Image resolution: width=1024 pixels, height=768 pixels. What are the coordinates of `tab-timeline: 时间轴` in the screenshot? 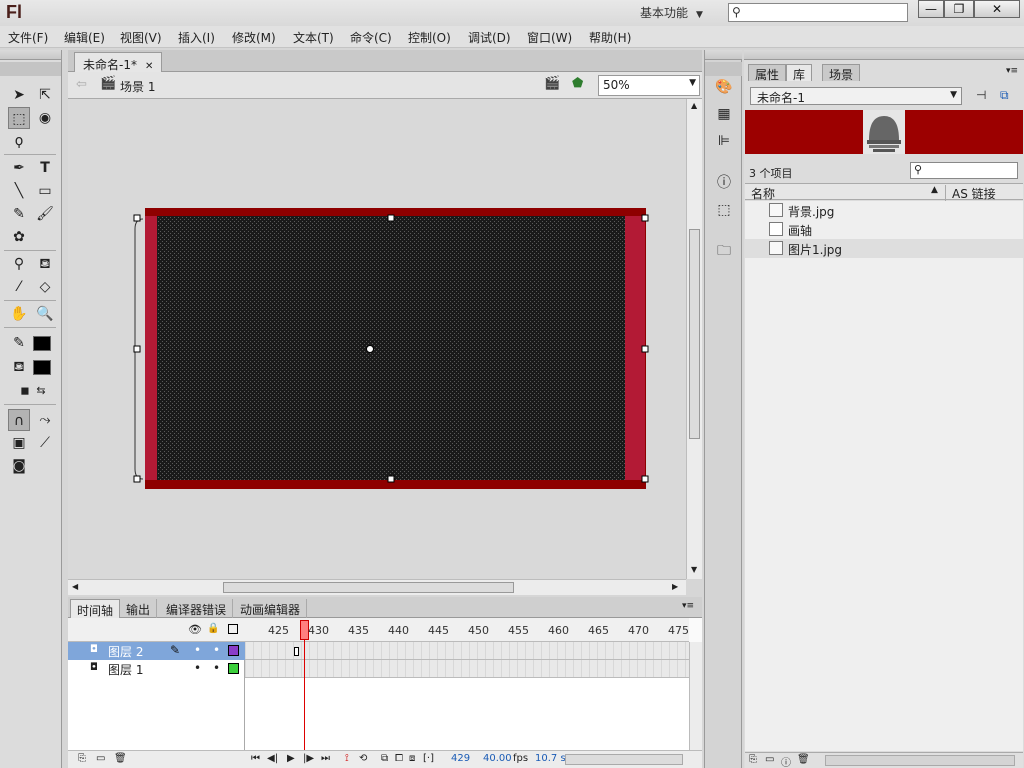 It's located at (95, 608).